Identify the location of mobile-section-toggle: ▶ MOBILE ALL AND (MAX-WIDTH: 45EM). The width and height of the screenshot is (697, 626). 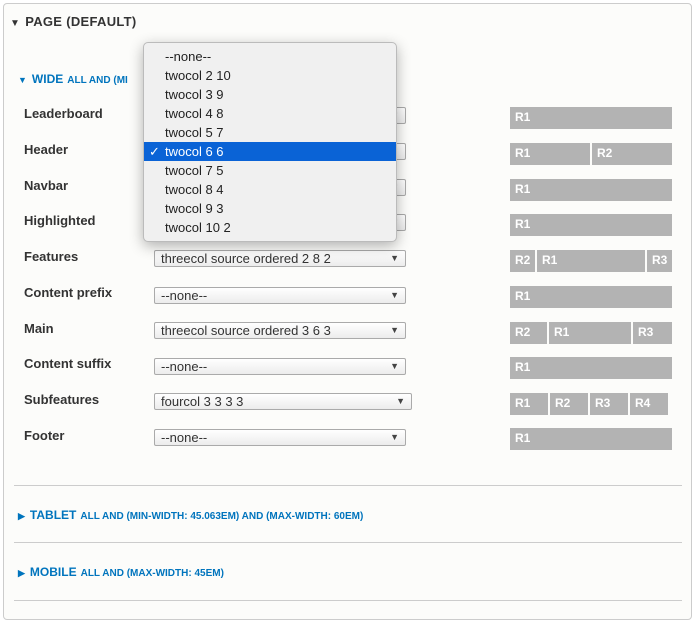
(121, 572).